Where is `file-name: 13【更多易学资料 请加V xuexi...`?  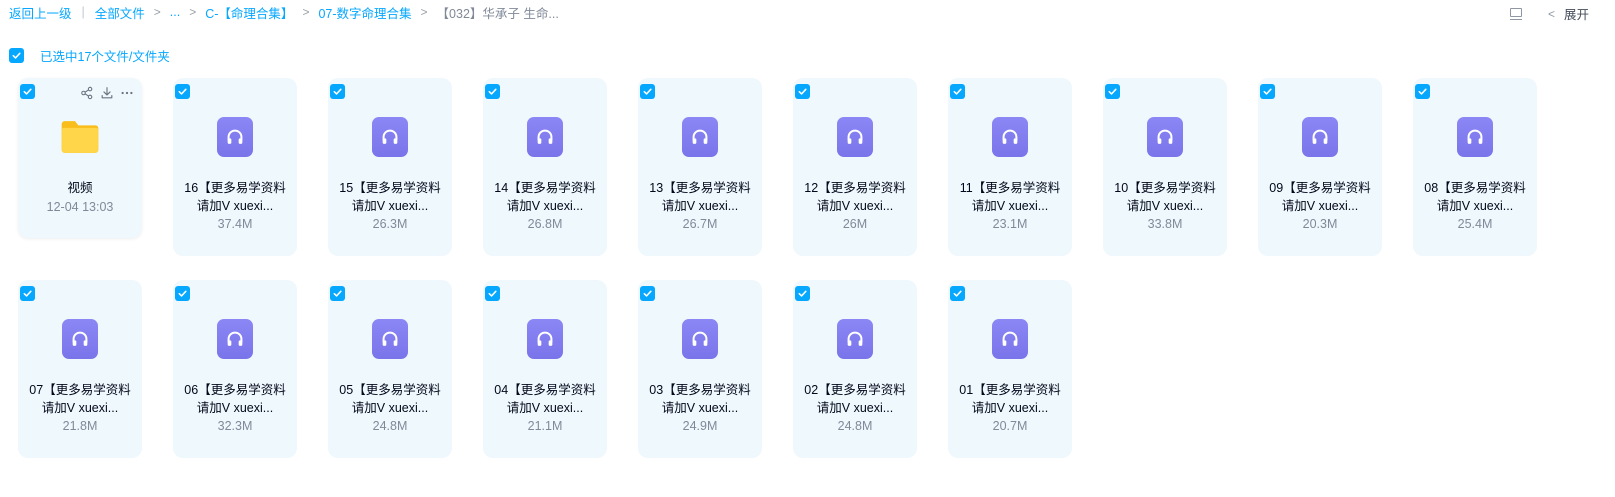 file-name: 13【更多易学资料 请加V xuexi... is located at coordinates (700, 197).